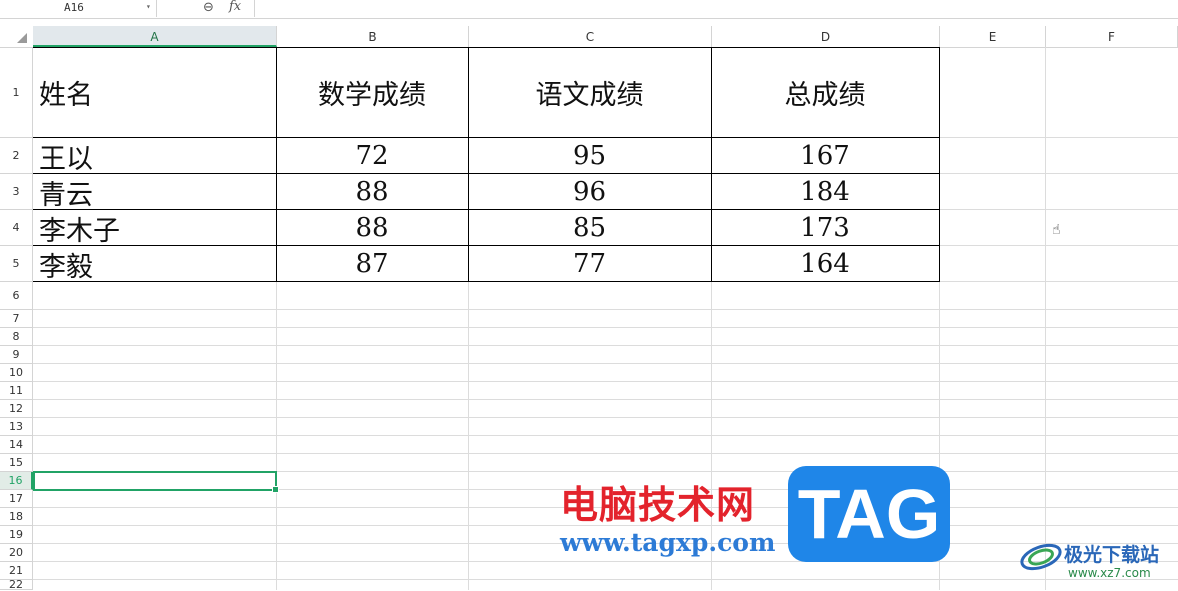  What do you see at coordinates (1109, 573) in the screenshot?
I see `watermark-site2-url: www.xz7.com` at bounding box center [1109, 573].